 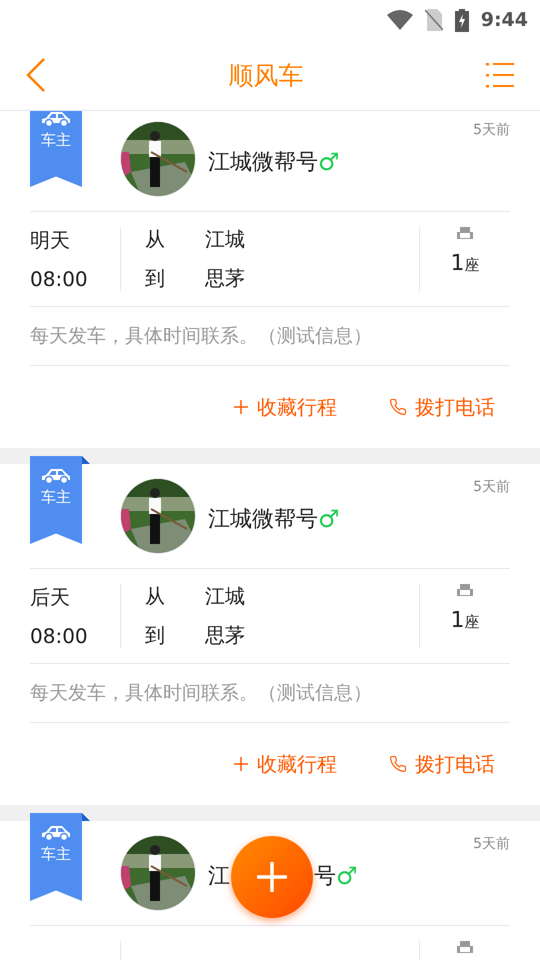 What do you see at coordinates (461, 20) in the screenshot?
I see `battery-icon` at bounding box center [461, 20].